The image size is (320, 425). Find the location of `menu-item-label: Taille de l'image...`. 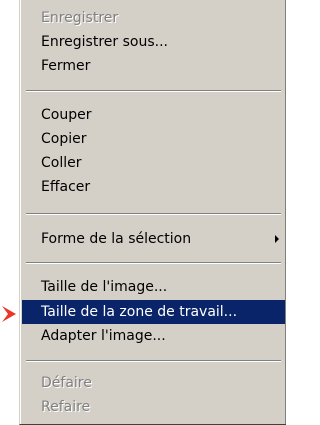

menu-item-label: Taille de l'image... is located at coordinates (104, 287).